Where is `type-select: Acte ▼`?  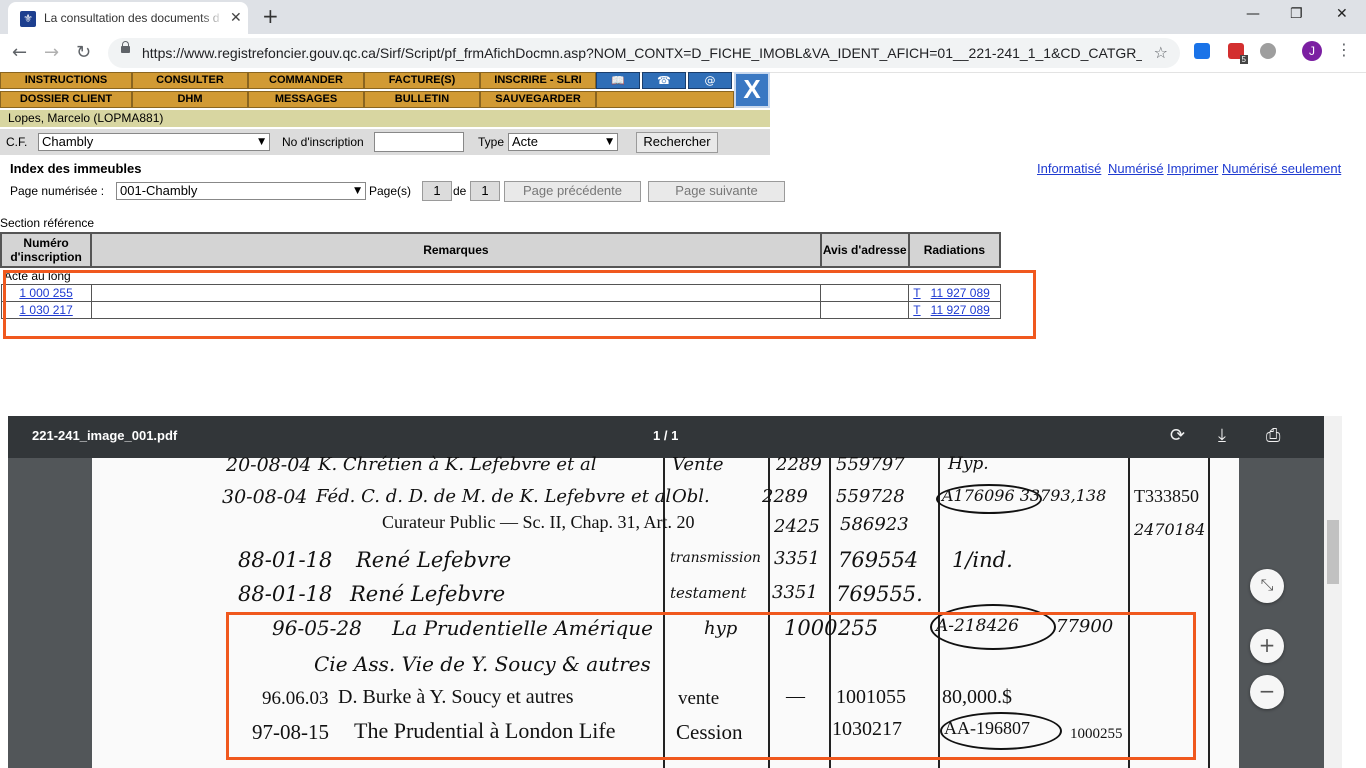
type-select: Acte ▼ is located at coordinates (563, 142).